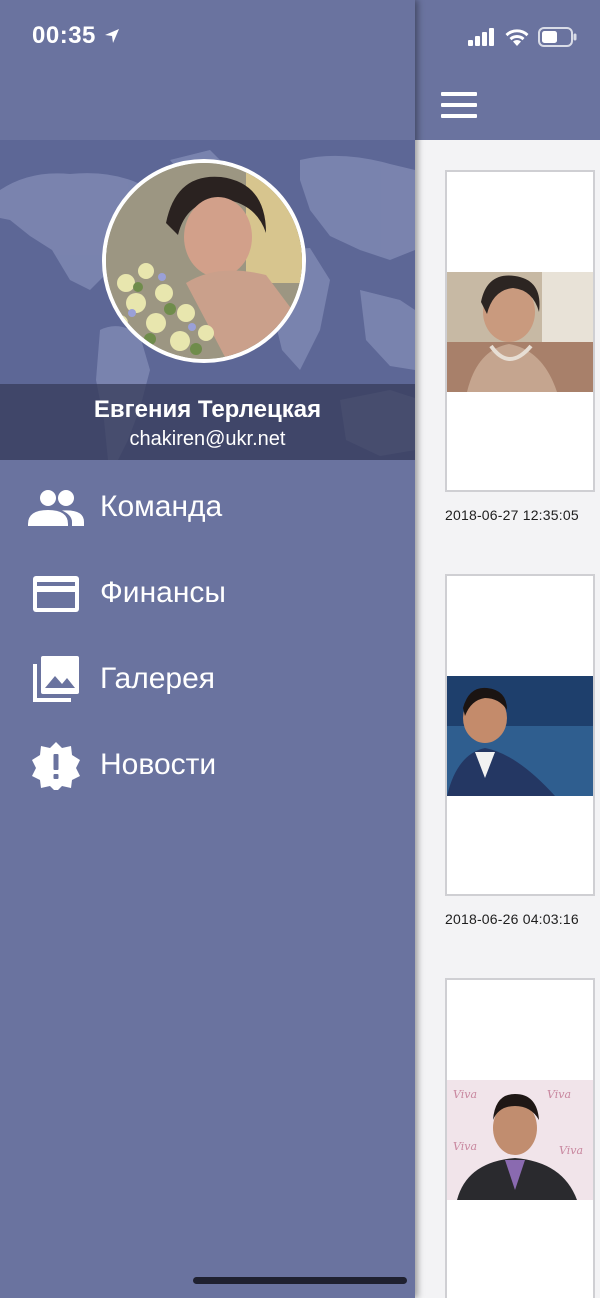 The image size is (600, 1298). I want to click on hamburger-menu-icon, so click(459, 106).